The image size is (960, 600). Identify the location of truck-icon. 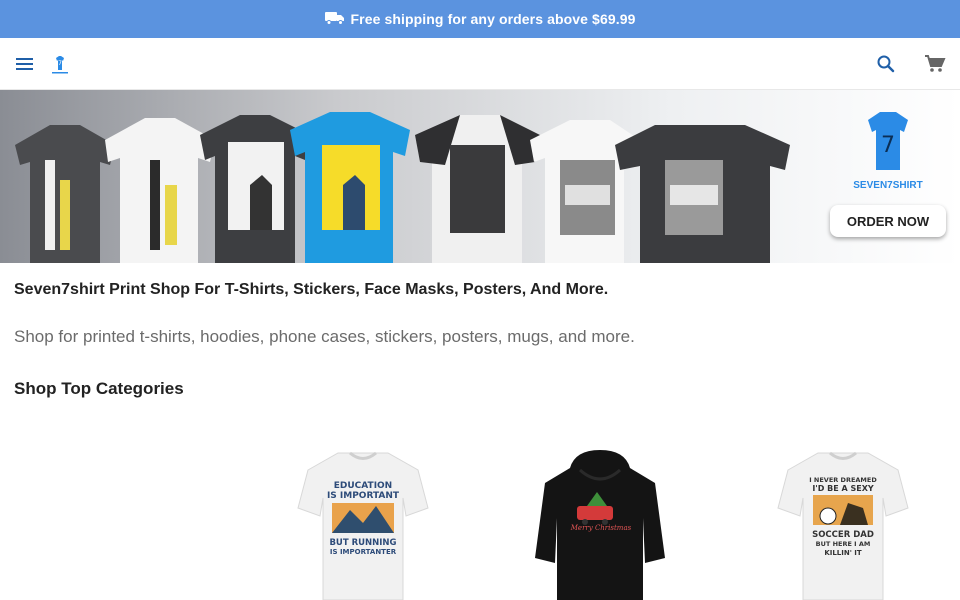
(334, 19).